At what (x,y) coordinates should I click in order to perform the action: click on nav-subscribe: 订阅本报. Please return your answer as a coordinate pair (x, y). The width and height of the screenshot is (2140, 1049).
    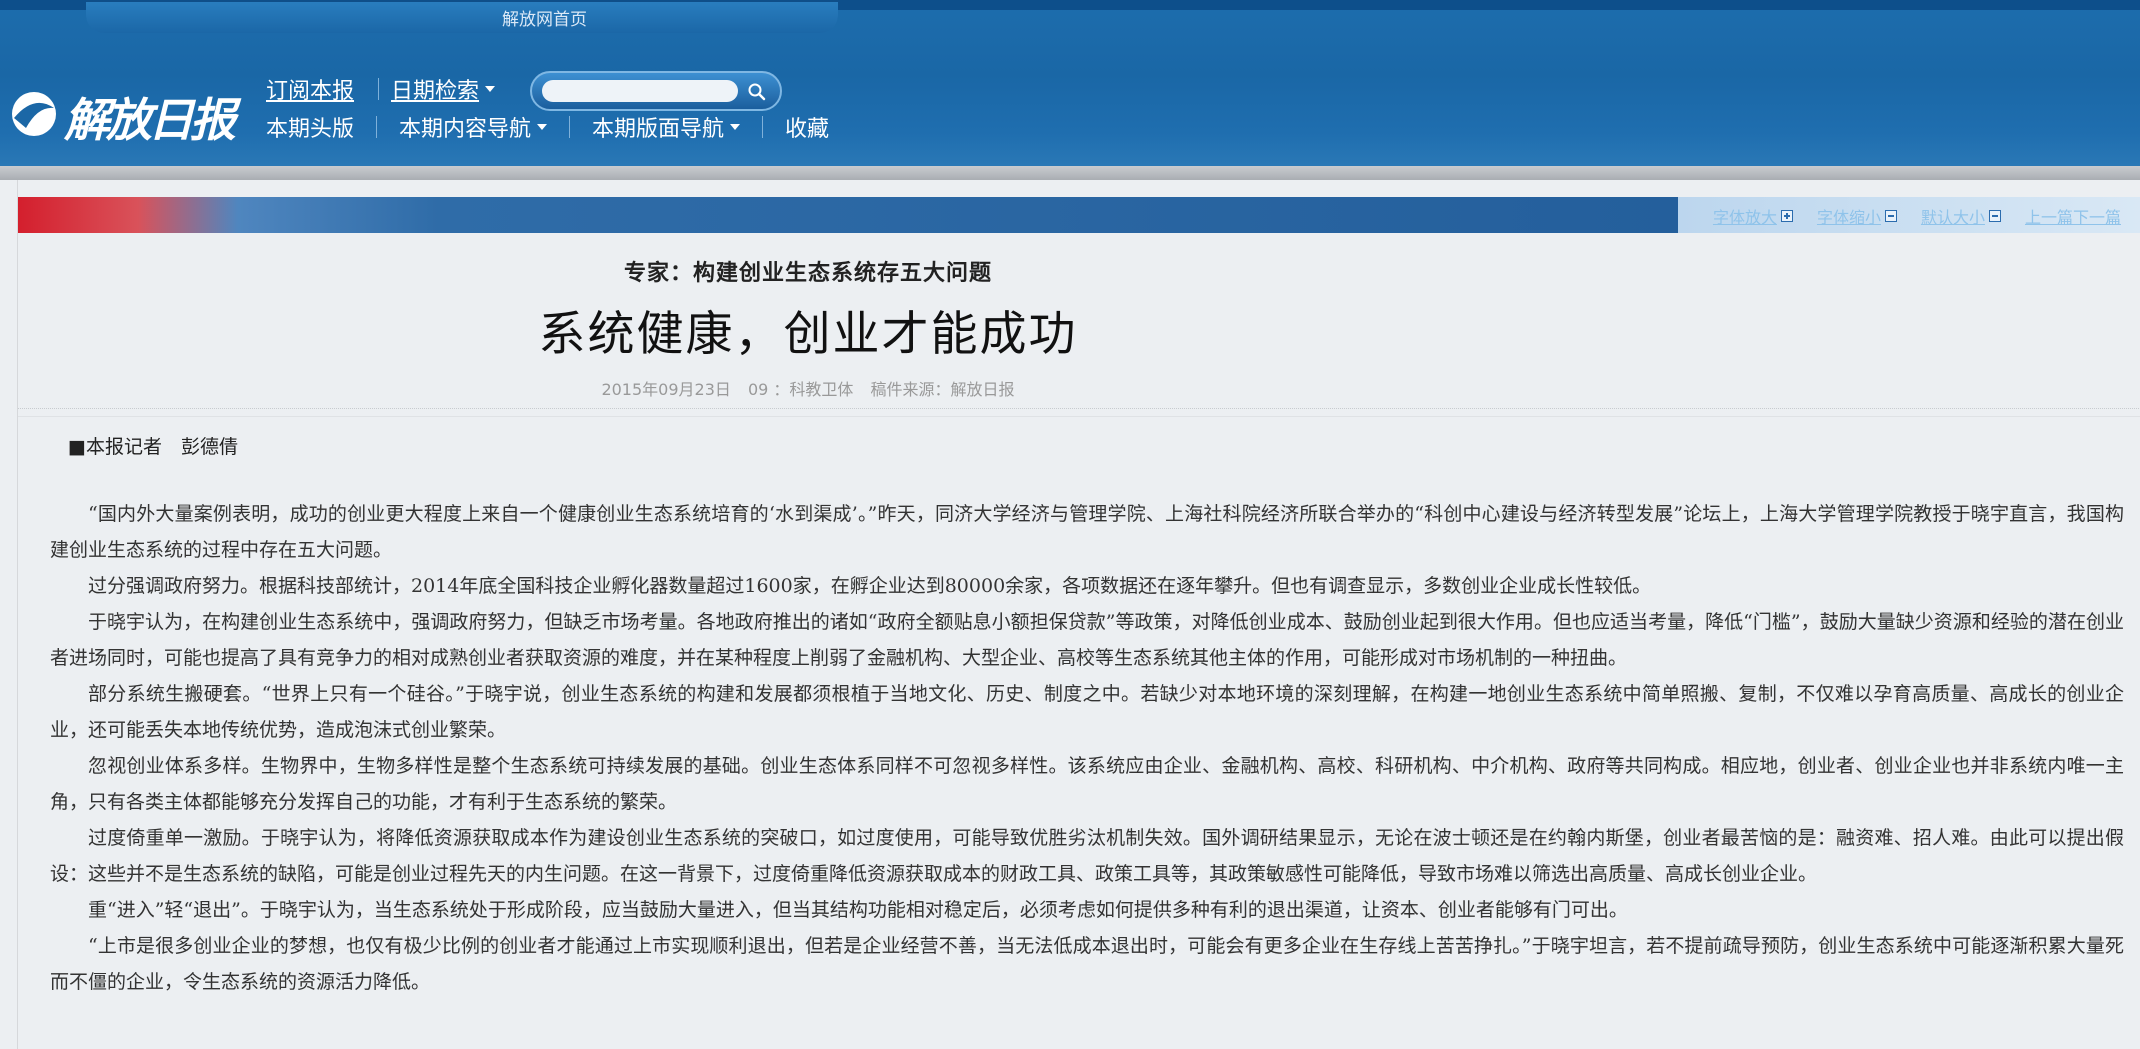
    Looking at the image, I should click on (310, 89).